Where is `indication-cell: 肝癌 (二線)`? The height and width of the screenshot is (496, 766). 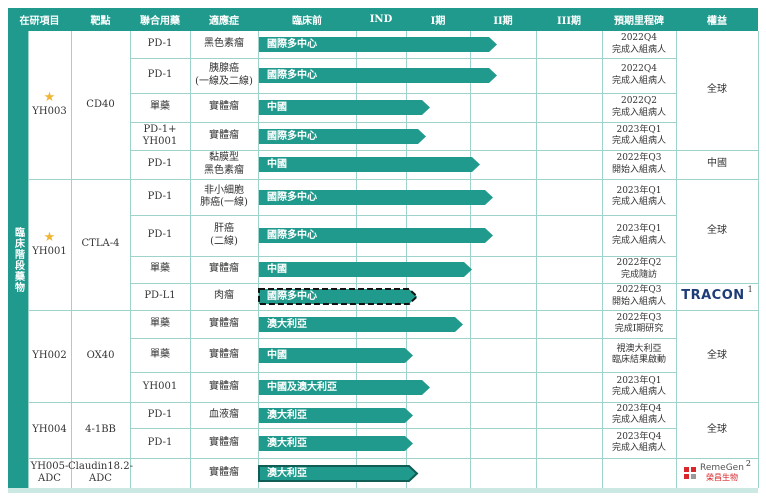 indication-cell: 肝癌 (二線) is located at coordinates (224, 235).